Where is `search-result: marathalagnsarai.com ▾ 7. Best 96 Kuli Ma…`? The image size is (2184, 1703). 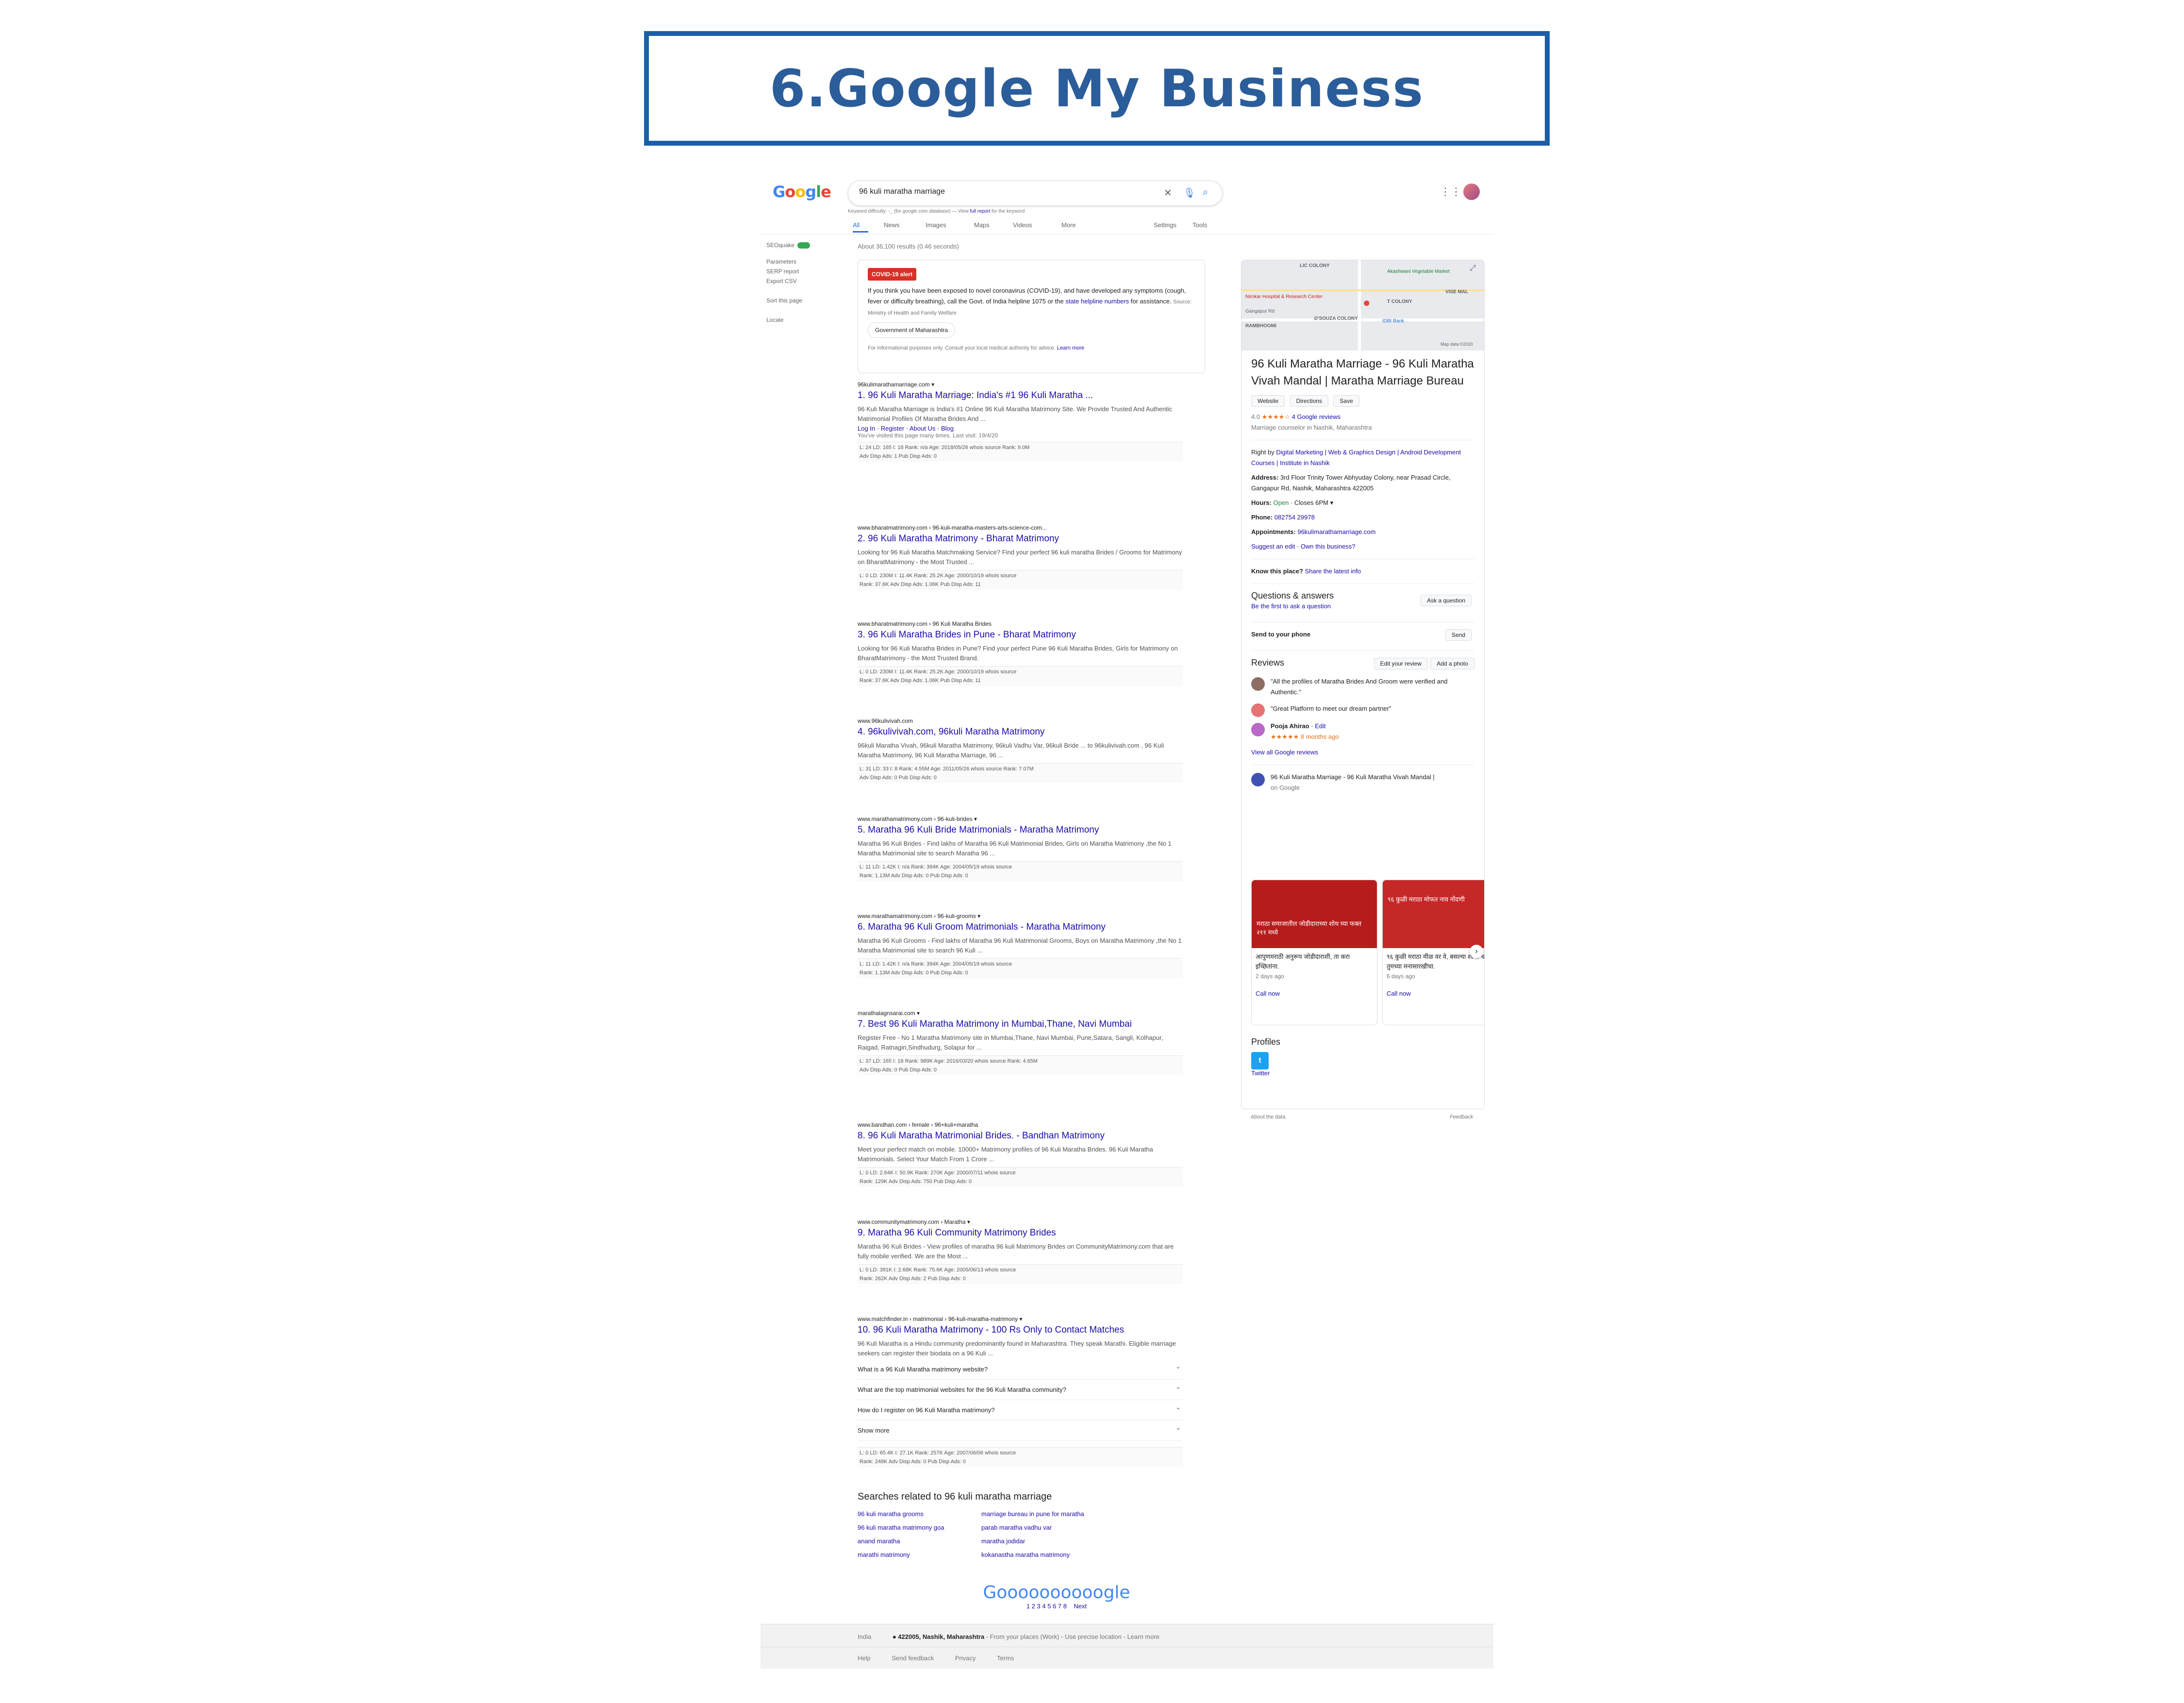
search-result: marathalagnsarai.com ▾ 7. Best 96 Kuli Ma… is located at coordinates (1020, 1042).